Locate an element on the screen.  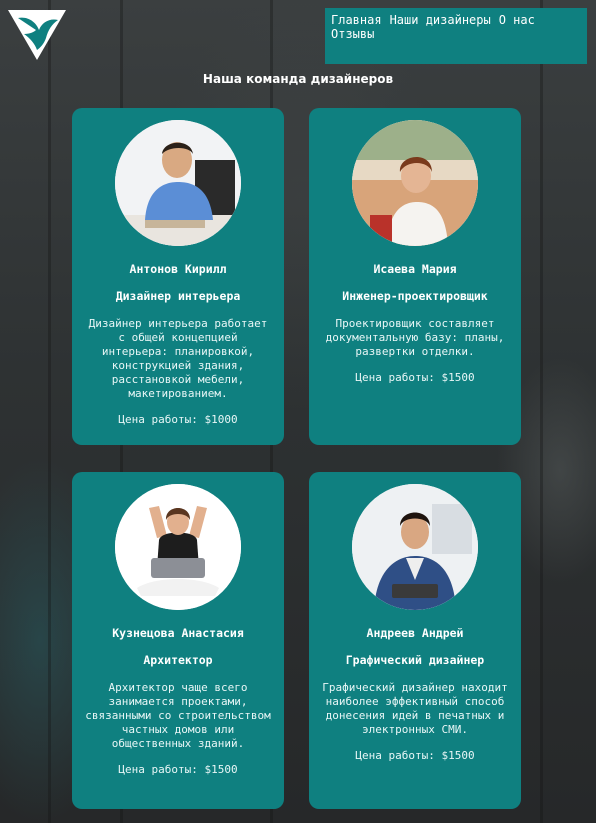
main-nav: Главная Наши дизайнеры О нас Отзывы is located at coordinates (456, 36).